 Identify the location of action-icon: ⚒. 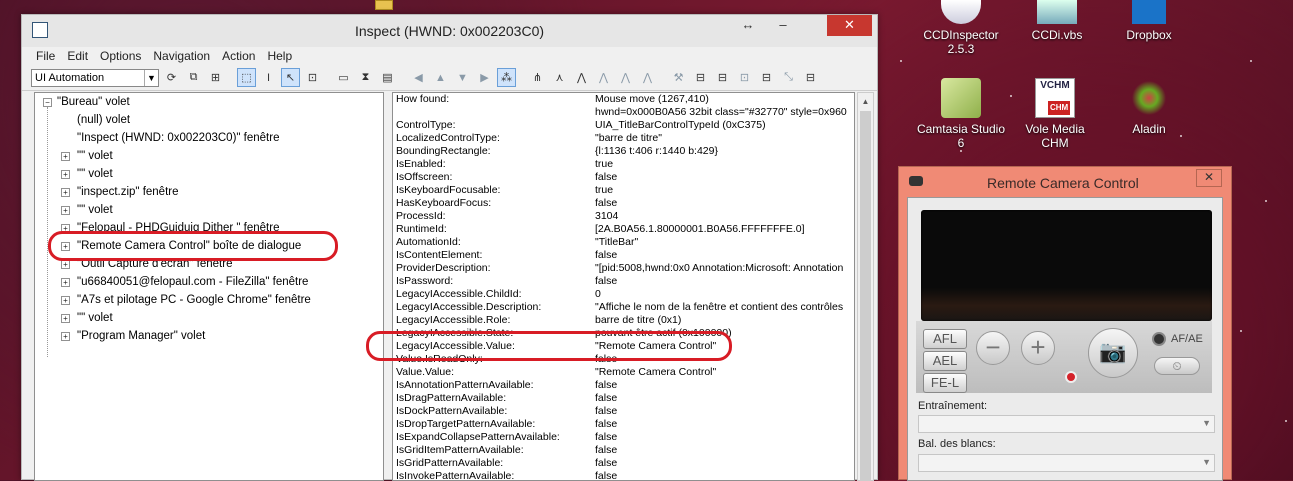
(678, 77).